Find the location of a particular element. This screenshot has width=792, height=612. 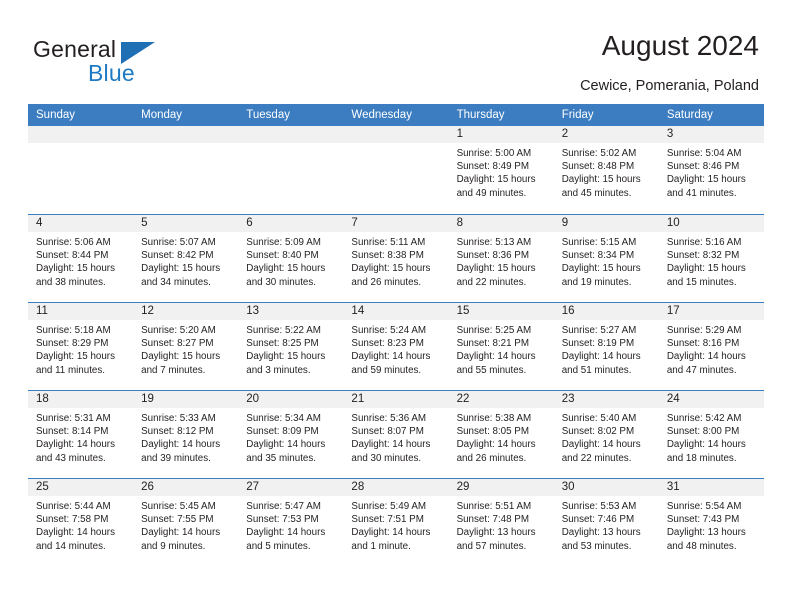

daylight-text: Daylight: 15 hours and 45 minutes. is located at coordinates (601, 186).